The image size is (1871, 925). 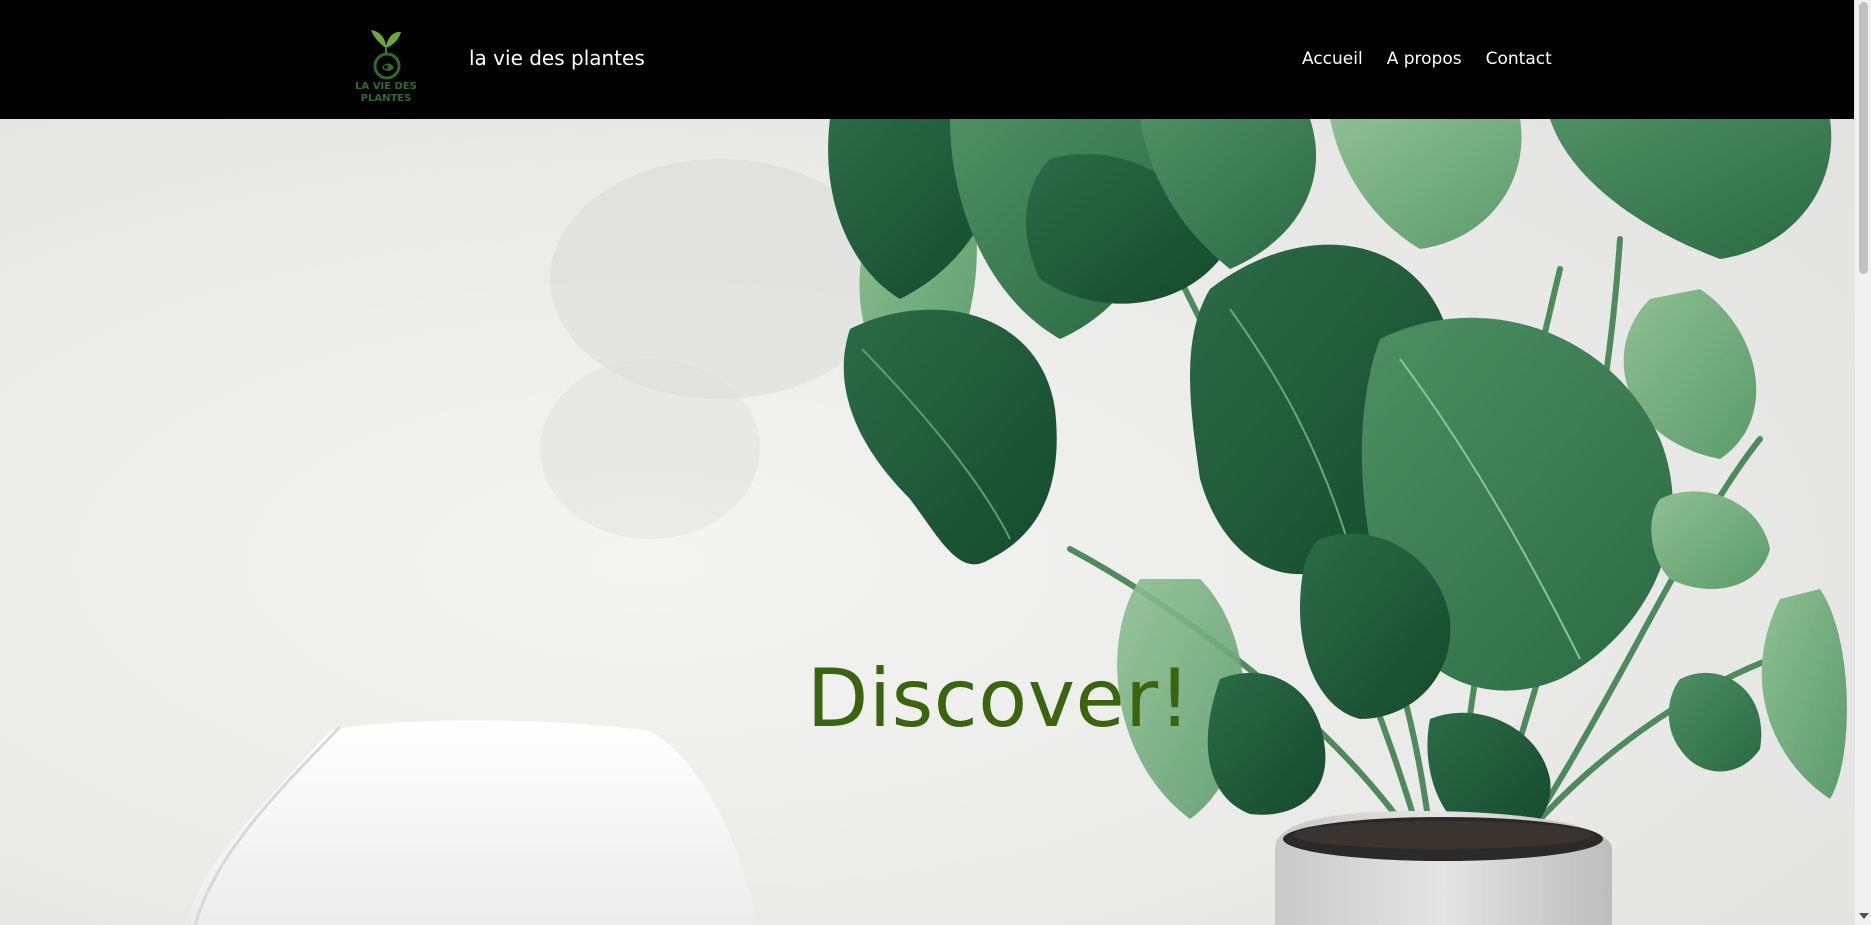 What do you see at coordinates (999, 698) in the screenshot?
I see `hero-heading: Discover!` at bounding box center [999, 698].